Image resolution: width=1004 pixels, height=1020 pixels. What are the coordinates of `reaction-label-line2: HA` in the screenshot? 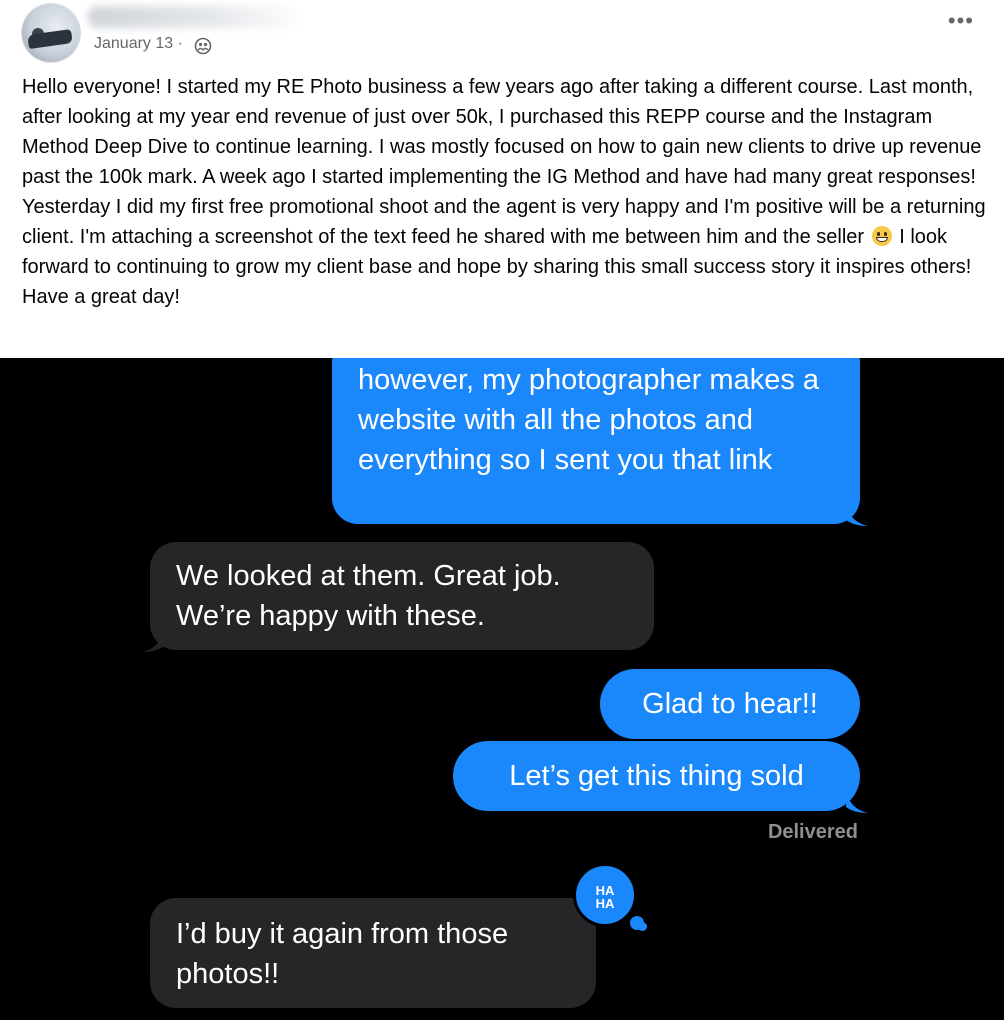 It's located at (605, 903).